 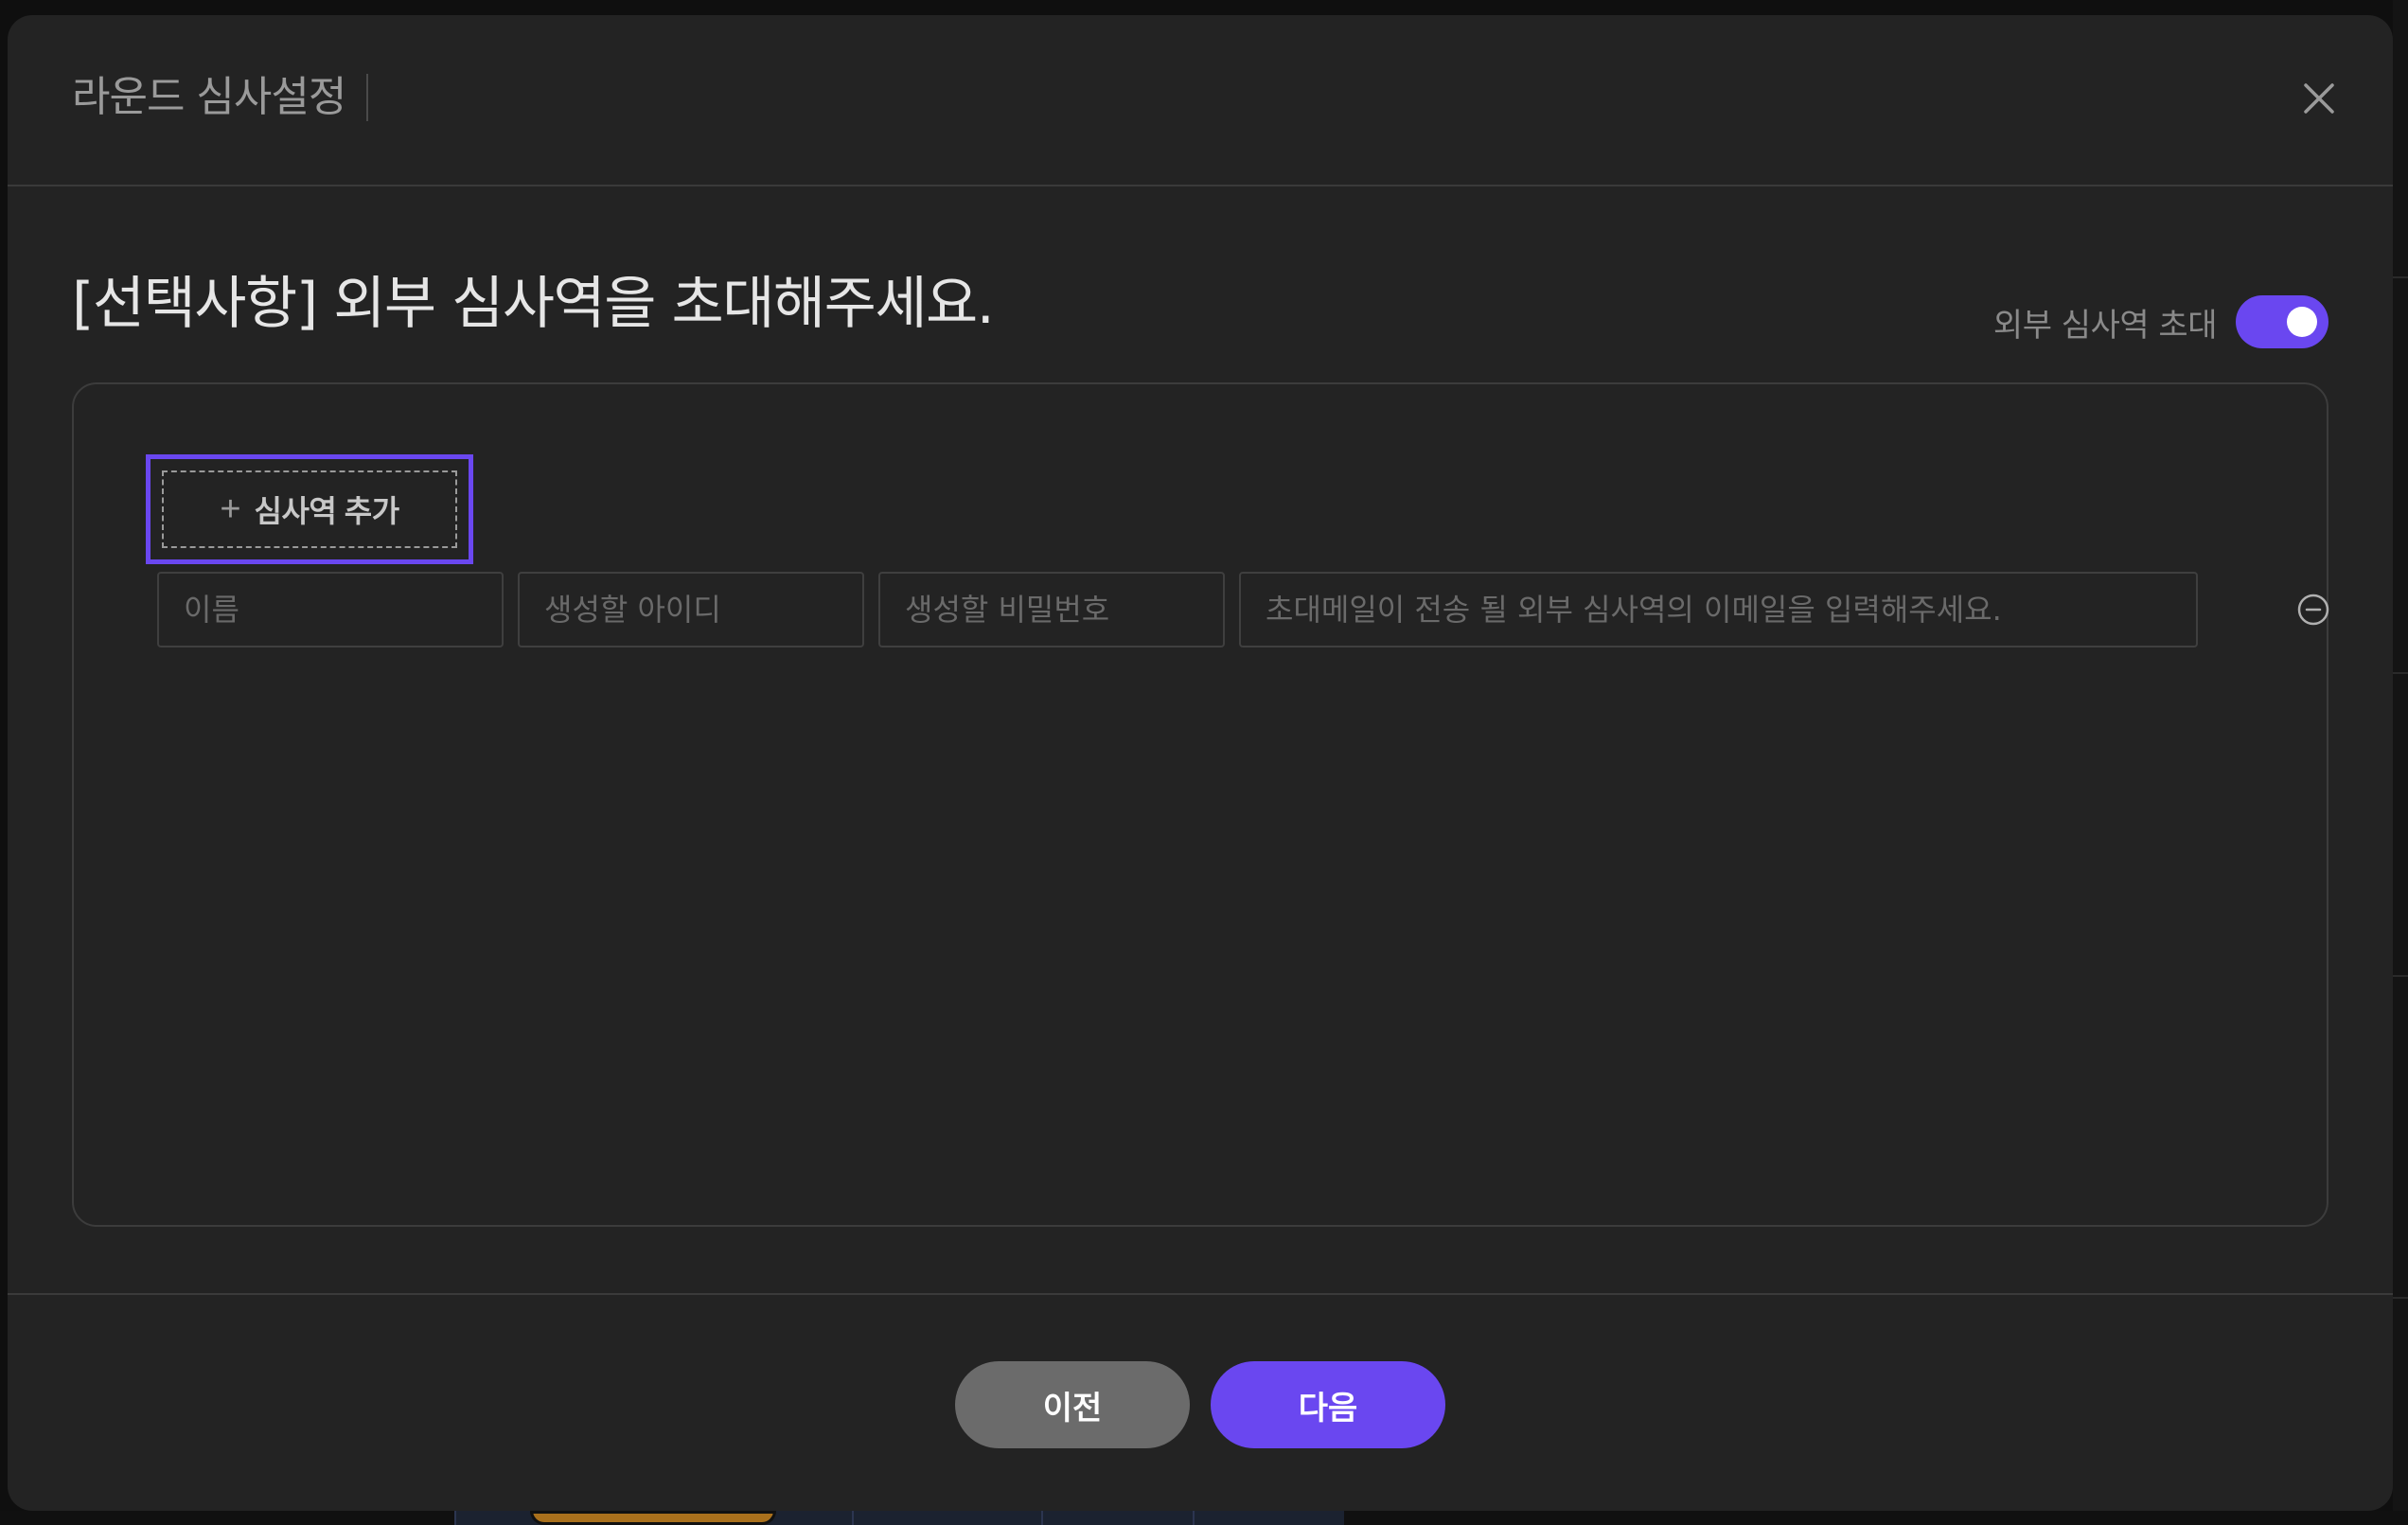 I want to click on reviewer-email-input, so click(x=1719, y=609).